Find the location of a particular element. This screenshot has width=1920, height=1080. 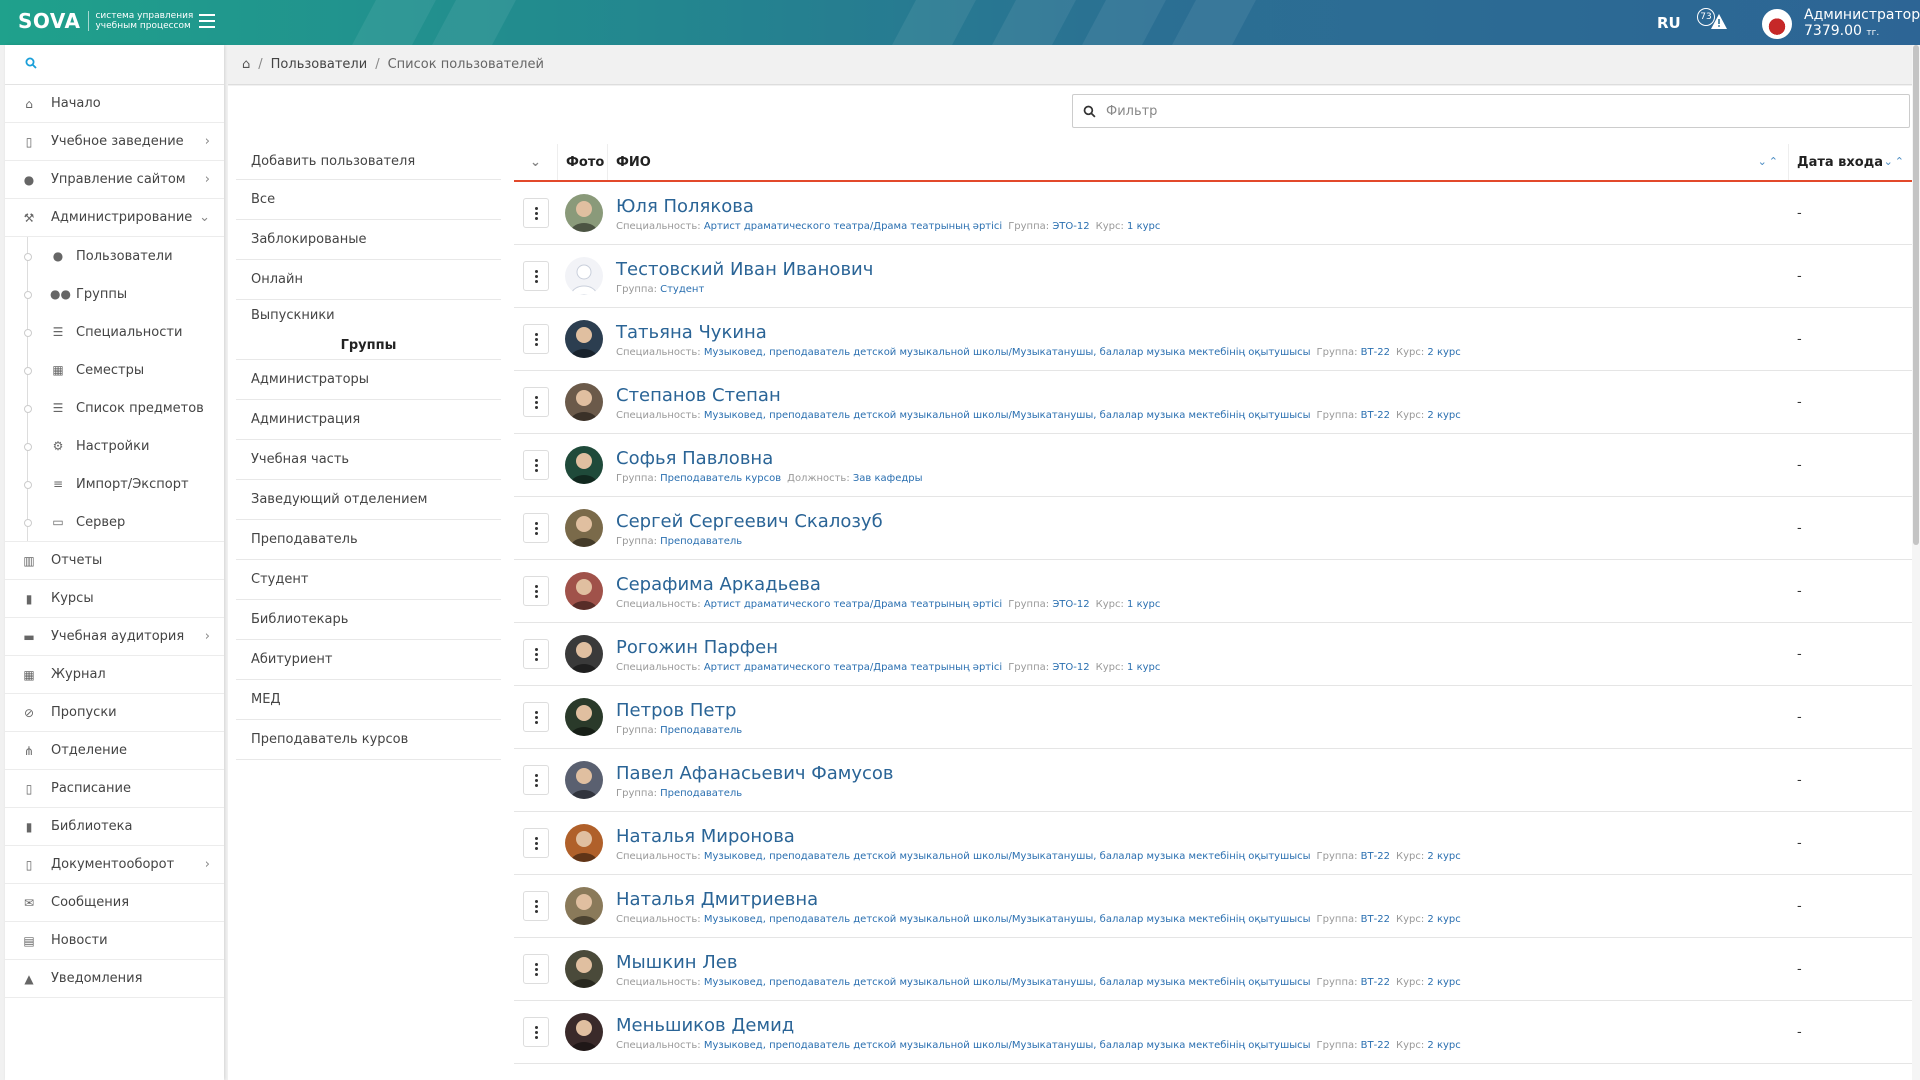

col-name-header: ФИО ⌄⌃ is located at coordinates (1198, 162).